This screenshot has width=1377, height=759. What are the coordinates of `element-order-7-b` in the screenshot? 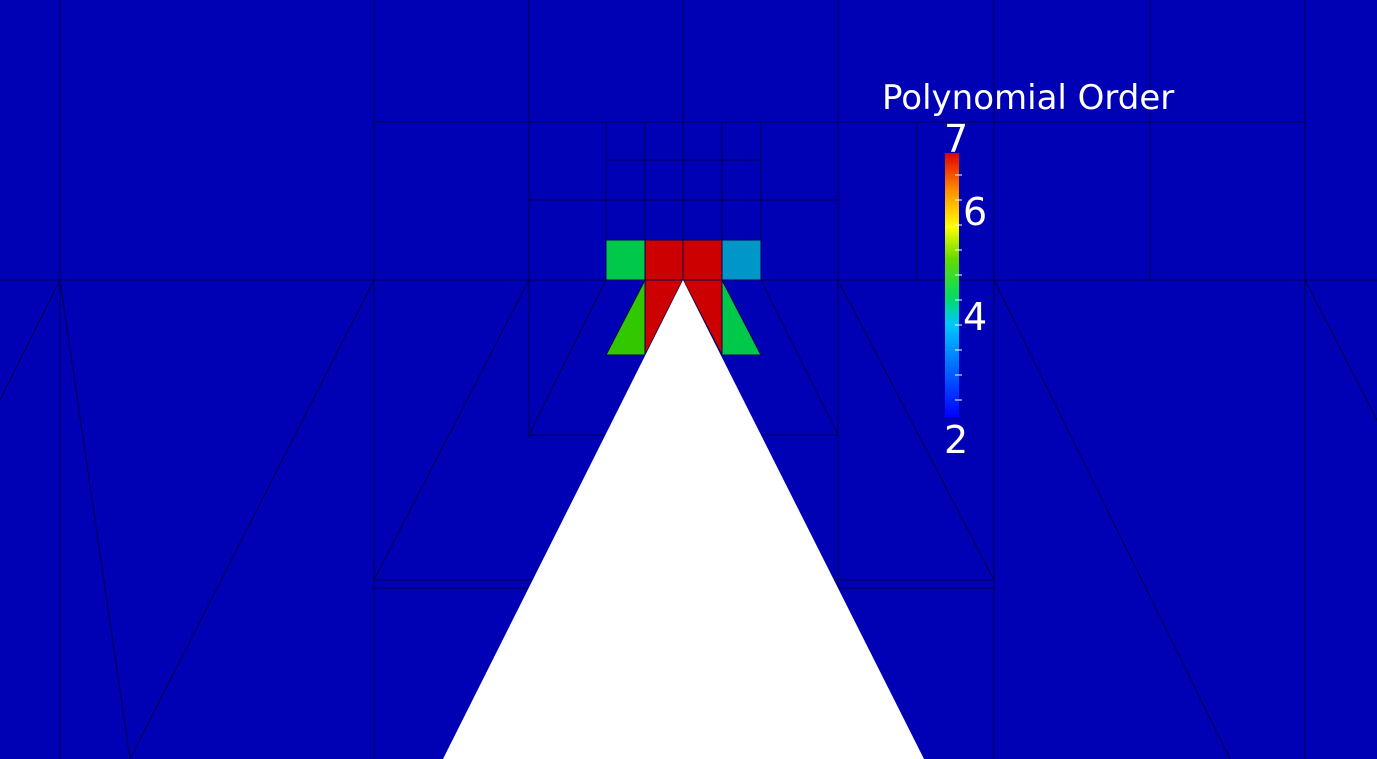 It's located at (702, 260).